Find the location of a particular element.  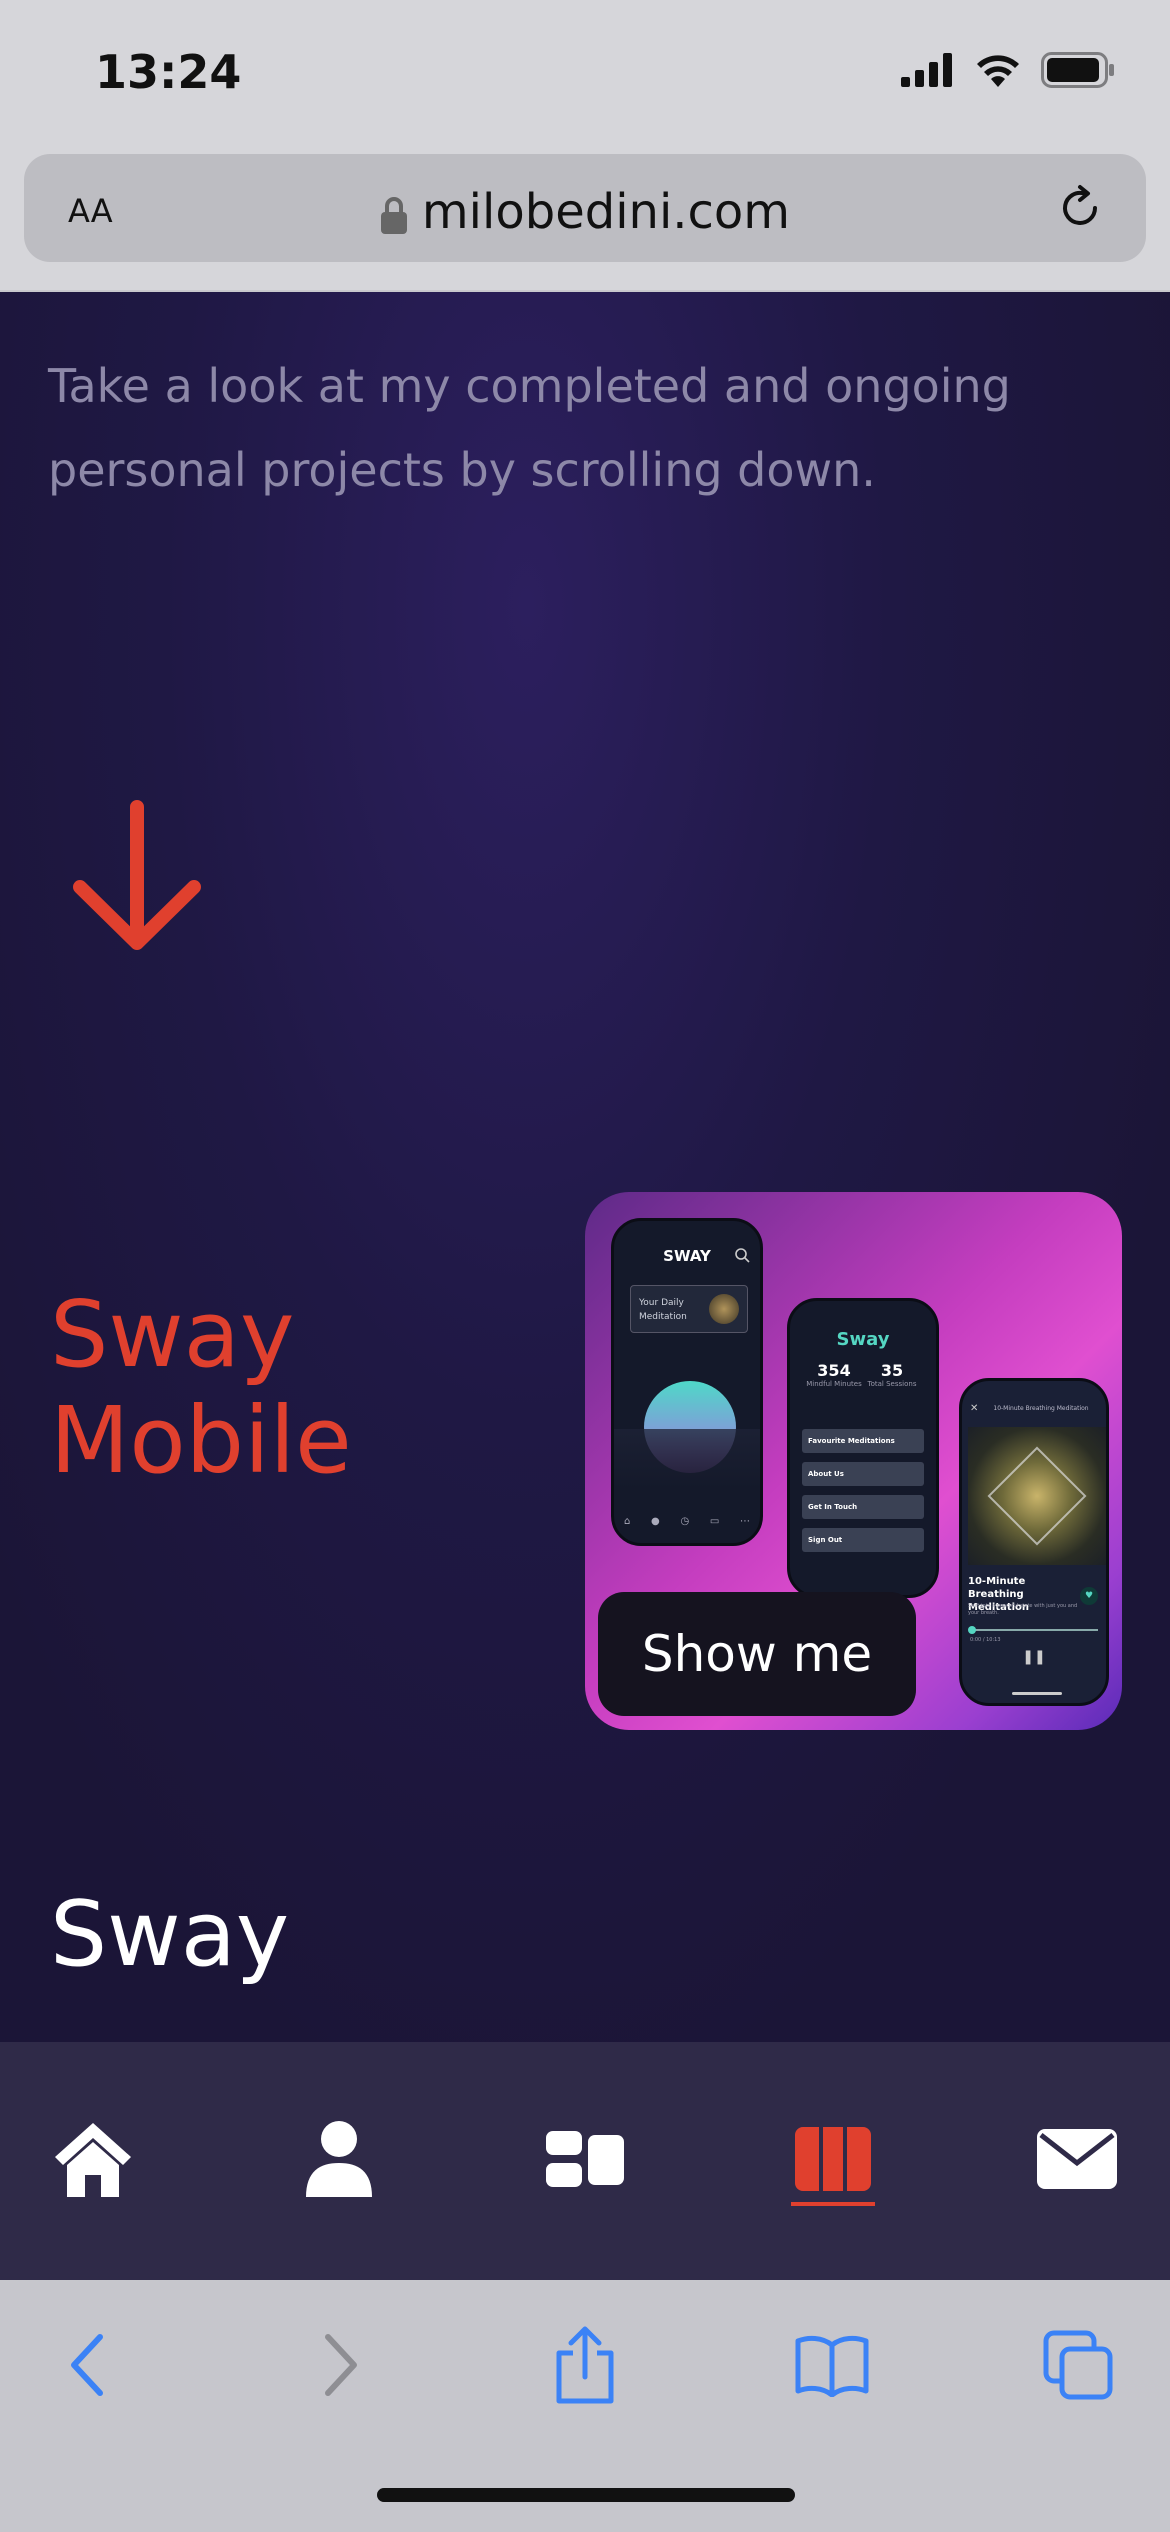

status-time: 13:24 is located at coordinates (168, 72).